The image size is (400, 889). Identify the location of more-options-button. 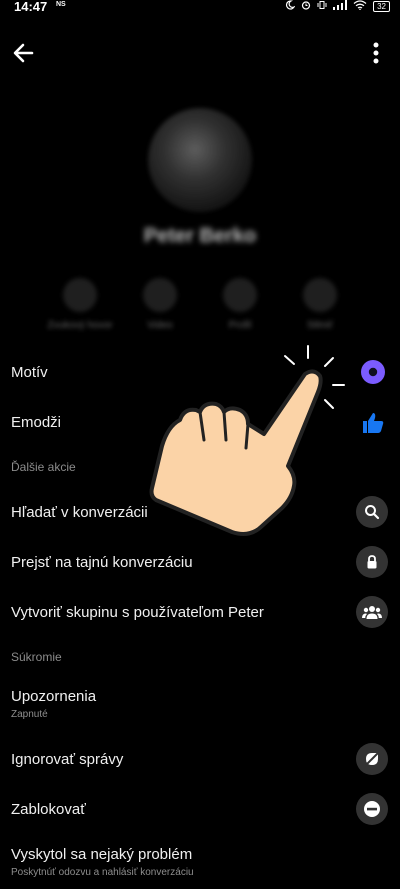
(376, 53).